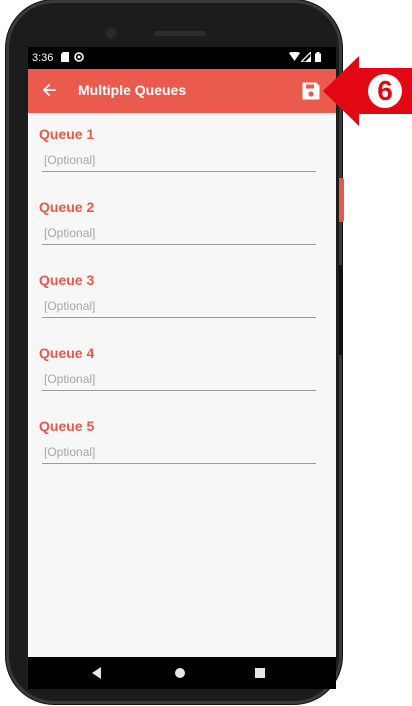 This screenshot has height=706, width=412. Describe the element at coordinates (65, 59) in the screenshot. I see `sd-card-icon` at that location.